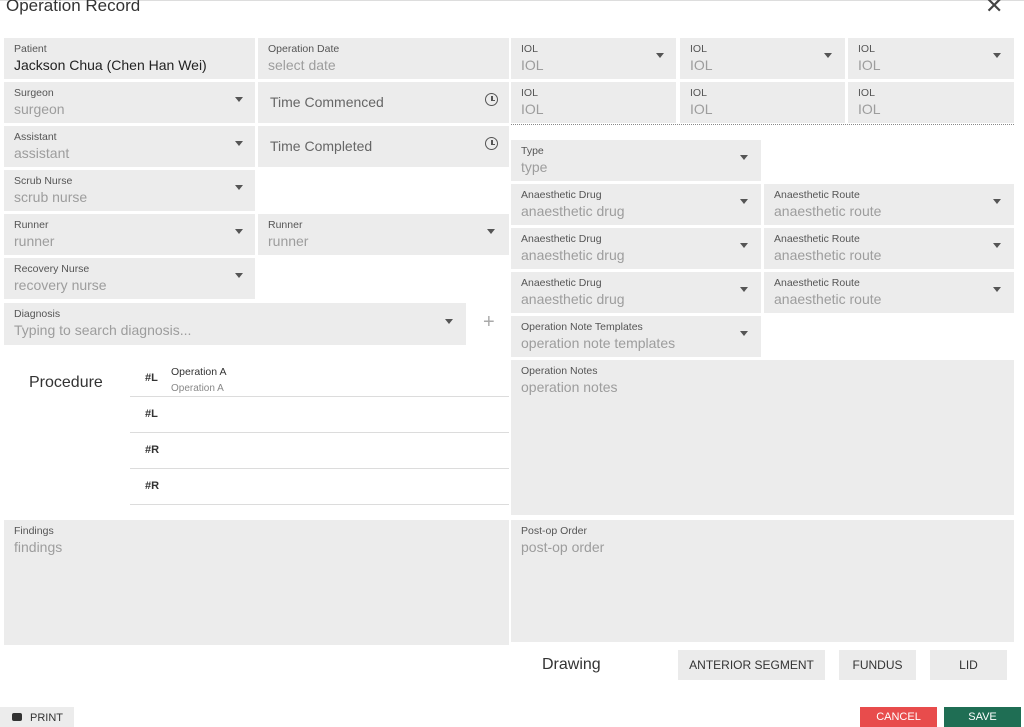 The image size is (1024, 727). I want to click on iol-field-5: IOL IOL, so click(762, 102).